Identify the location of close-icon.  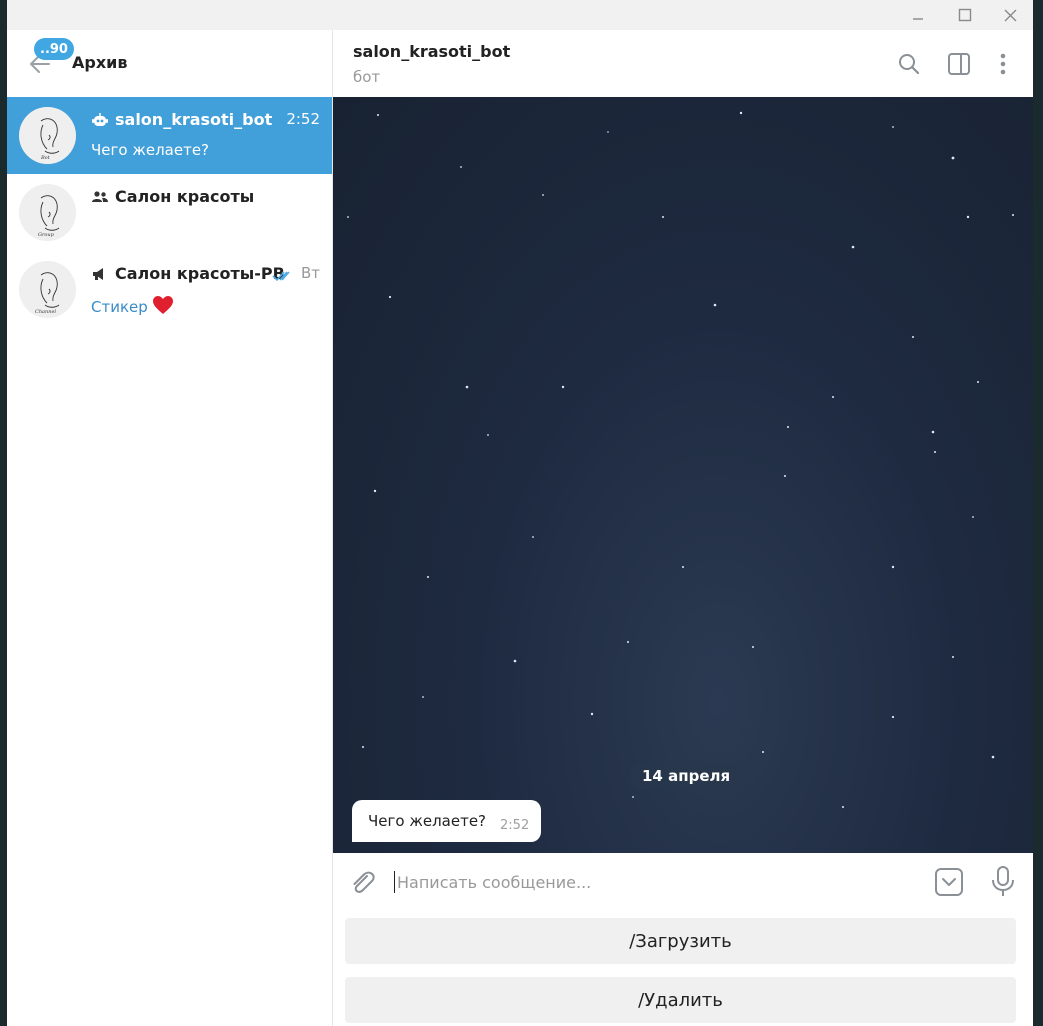
(1010, 15).